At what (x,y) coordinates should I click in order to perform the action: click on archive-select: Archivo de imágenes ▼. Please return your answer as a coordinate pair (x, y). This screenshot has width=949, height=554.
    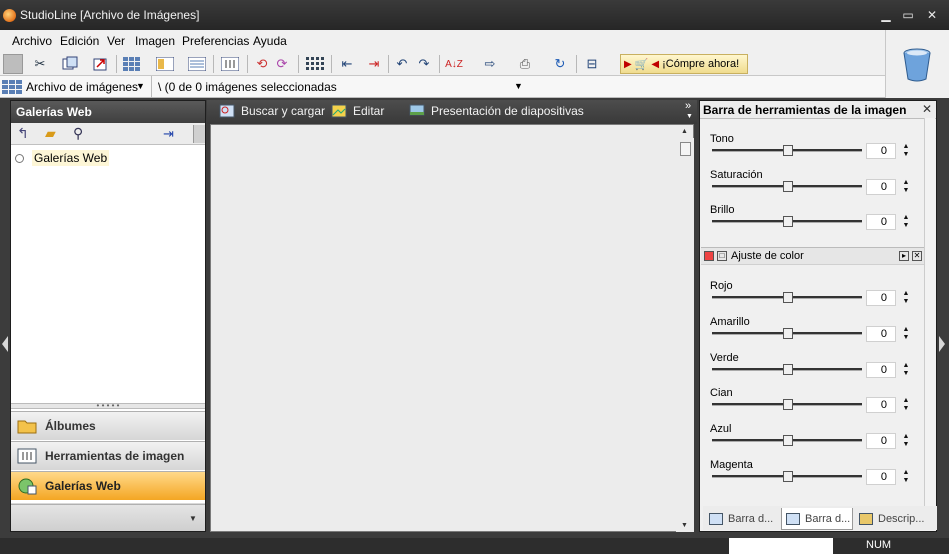
    Looking at the image, I should click on (76, 86).